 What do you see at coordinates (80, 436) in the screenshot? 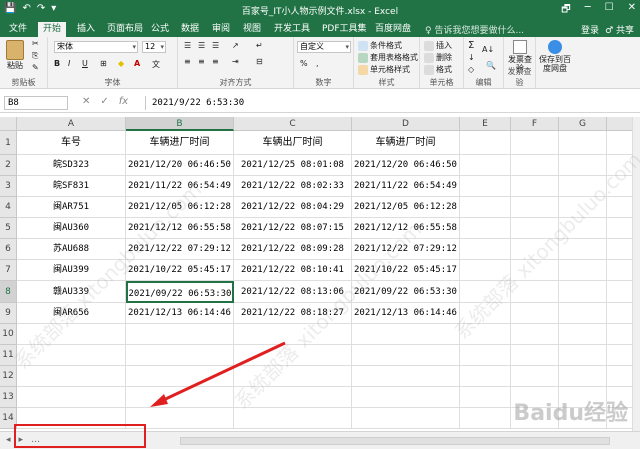
I see `annotation-highlight-box` at bounding box center [80, 436].